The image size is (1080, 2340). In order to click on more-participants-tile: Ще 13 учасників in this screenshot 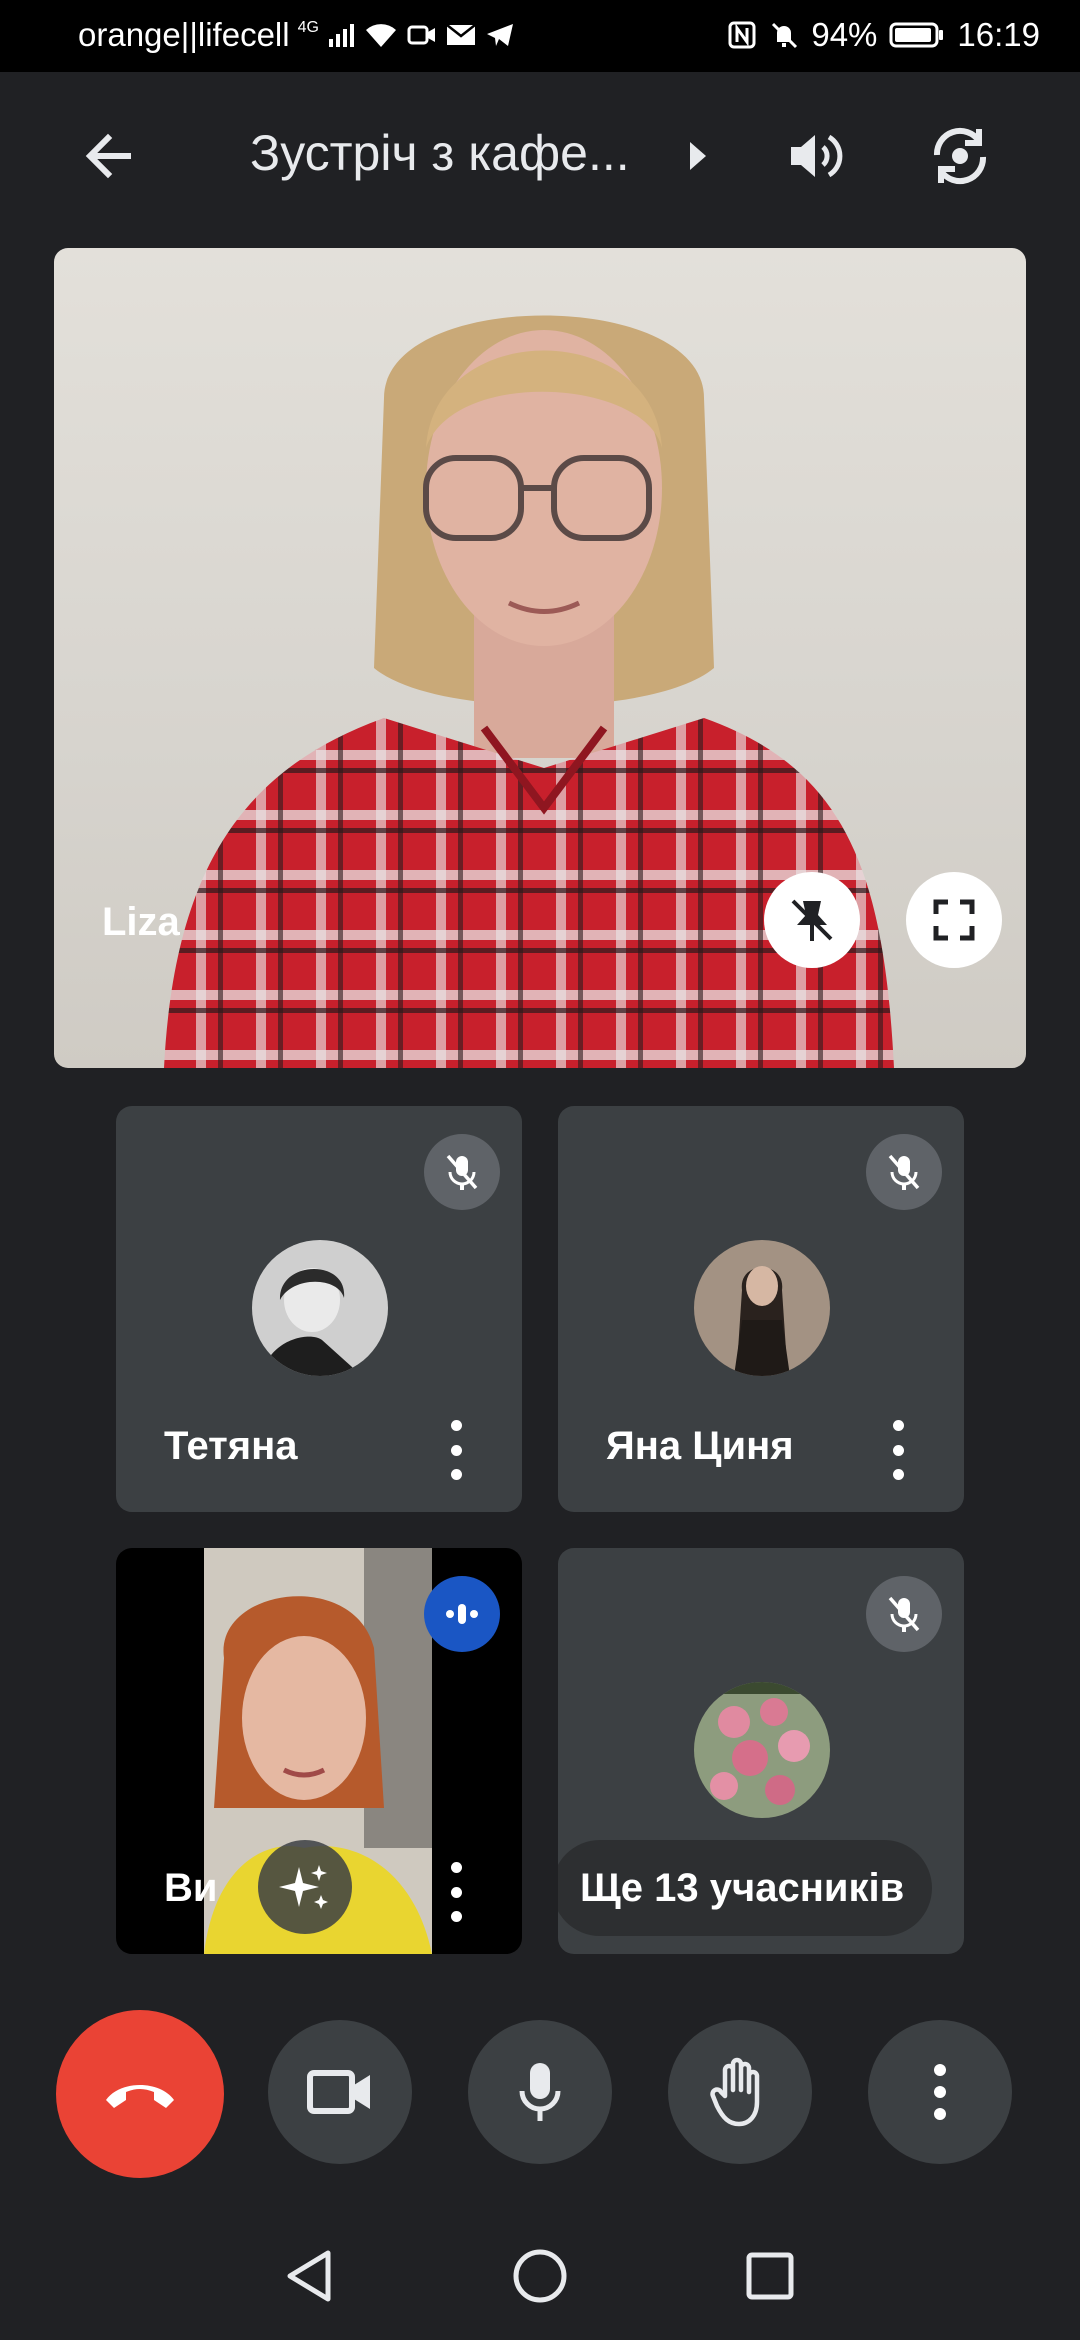, I will do `click(761, 1751)`.